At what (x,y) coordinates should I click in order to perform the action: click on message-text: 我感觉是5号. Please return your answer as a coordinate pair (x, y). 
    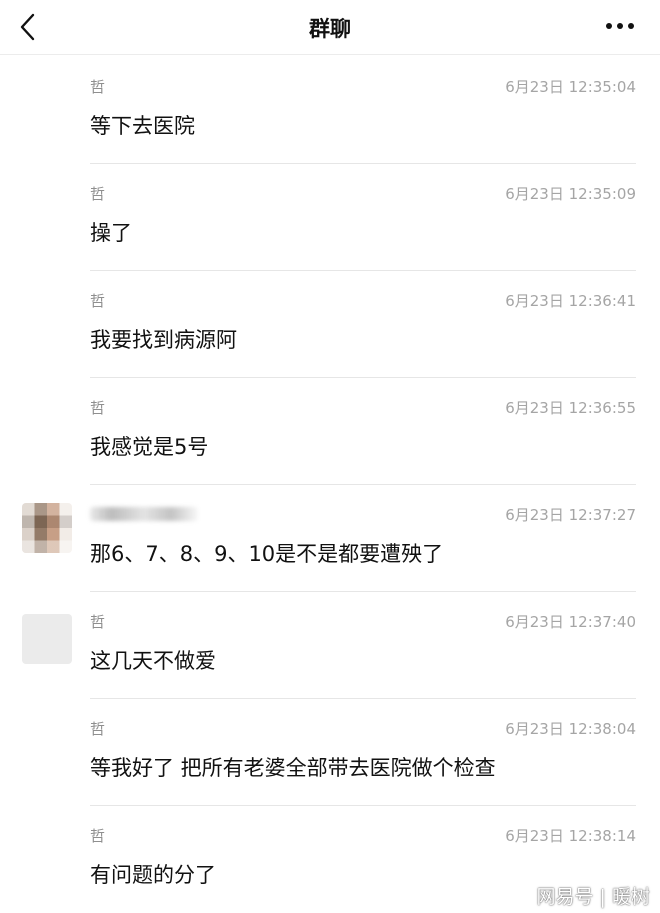
    Looking at the image, I should click on (149, 446).